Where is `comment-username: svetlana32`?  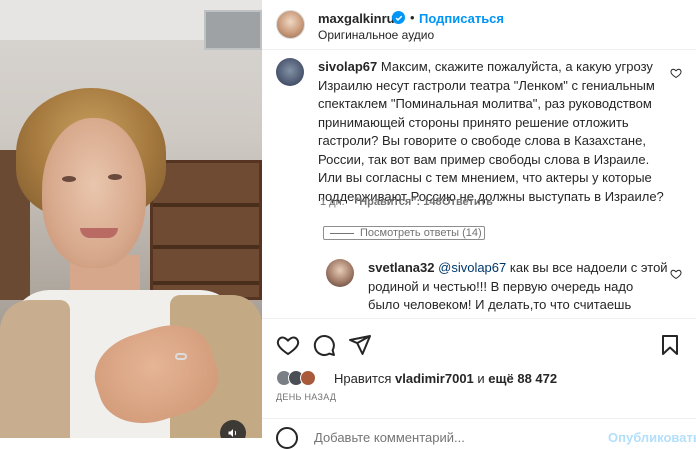
comment-username: svetlana32 is located at coordinates (401, 267).